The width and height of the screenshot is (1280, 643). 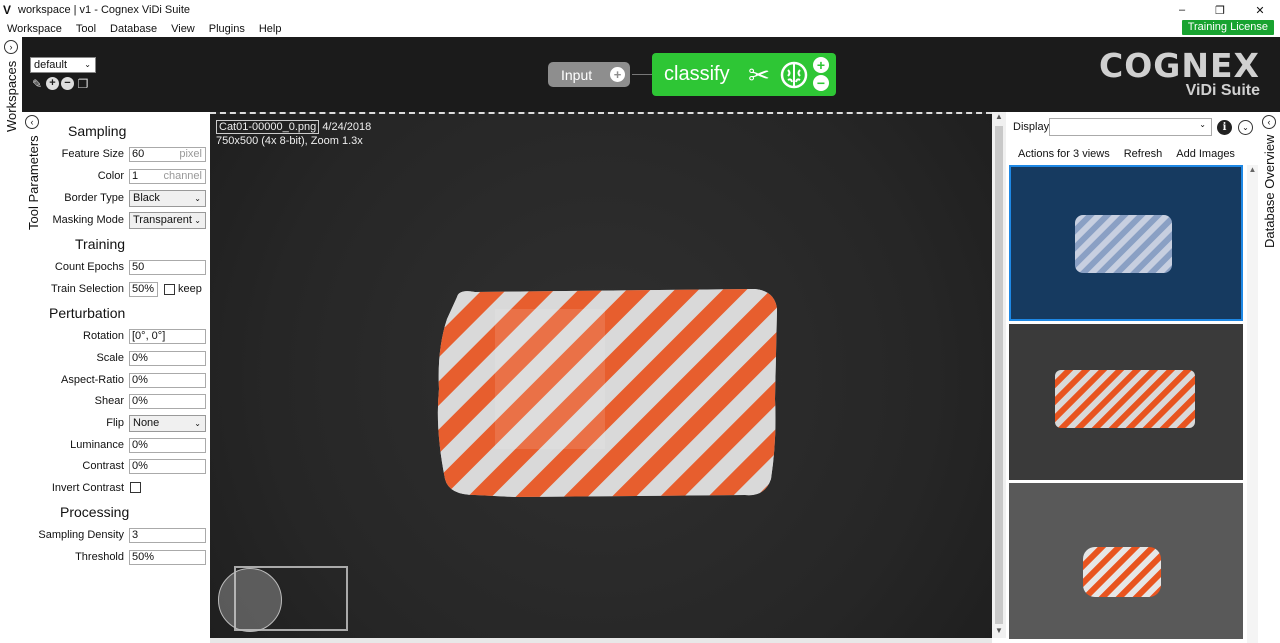 I want to click on remove-tool-icon: −, so click(x=821, y=83).